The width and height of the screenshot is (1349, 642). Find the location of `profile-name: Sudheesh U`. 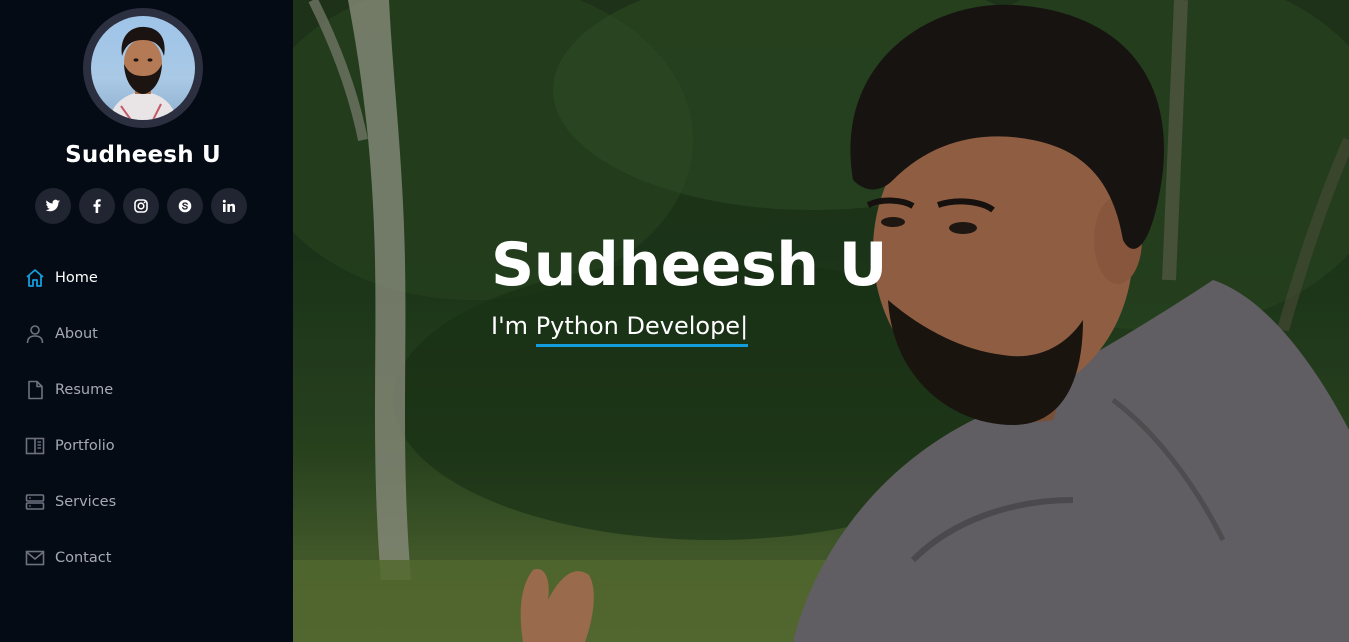

profile-name: Sudheesh U is located at coordinates (143, 155).